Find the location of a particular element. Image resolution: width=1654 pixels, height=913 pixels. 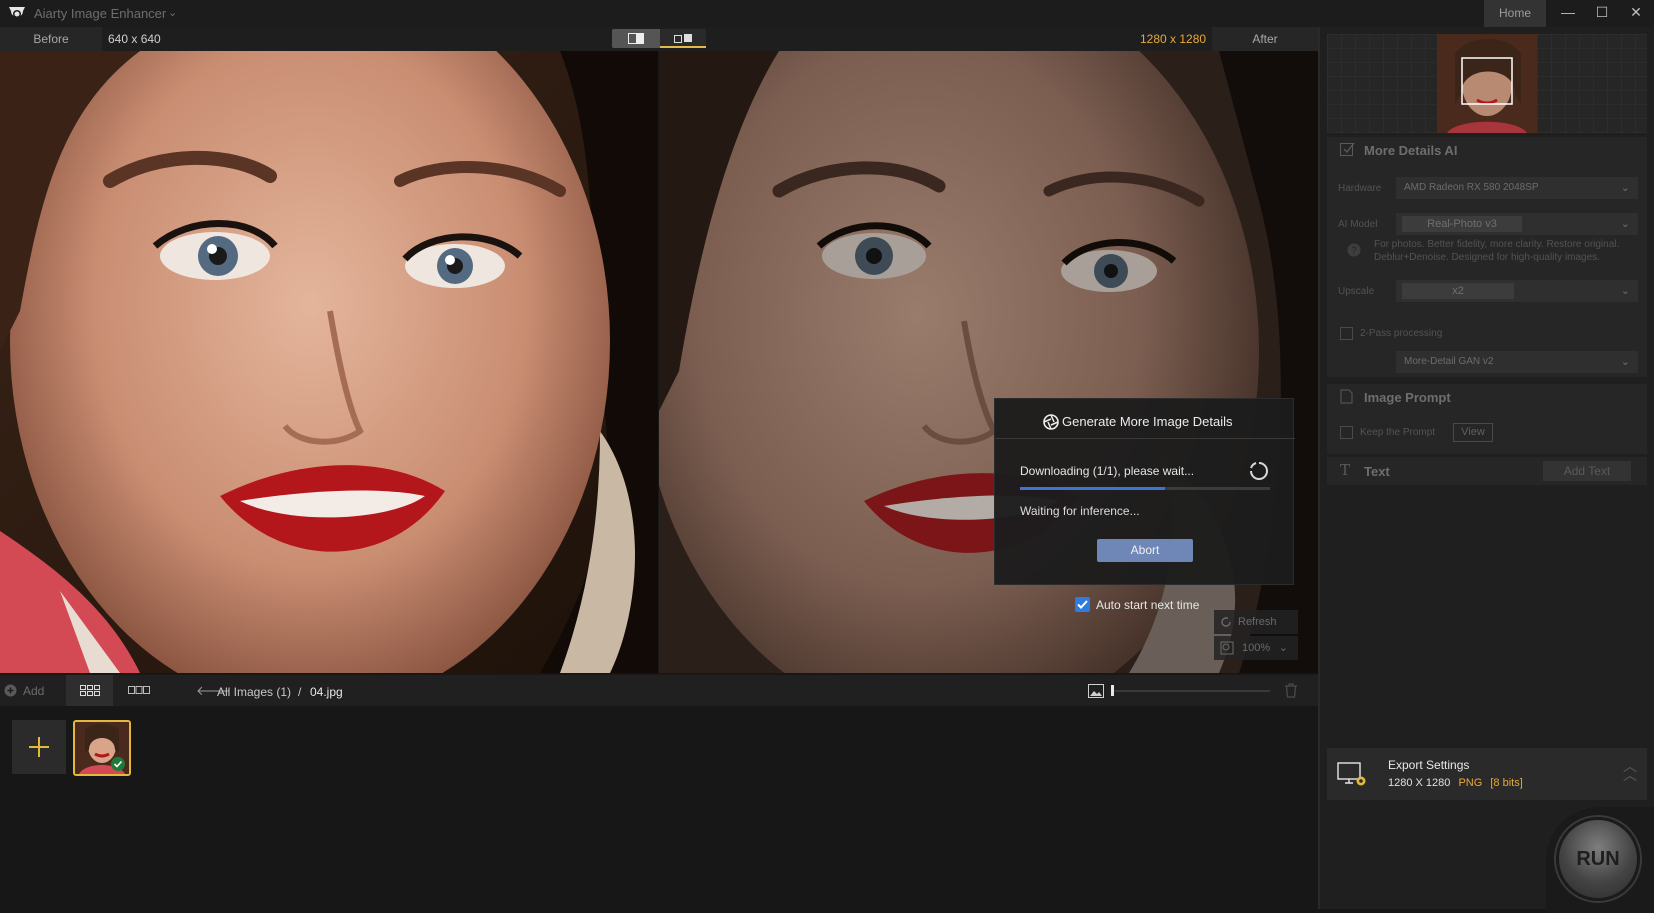

zoom-value: 100% is located at coordinates (1256, 648).